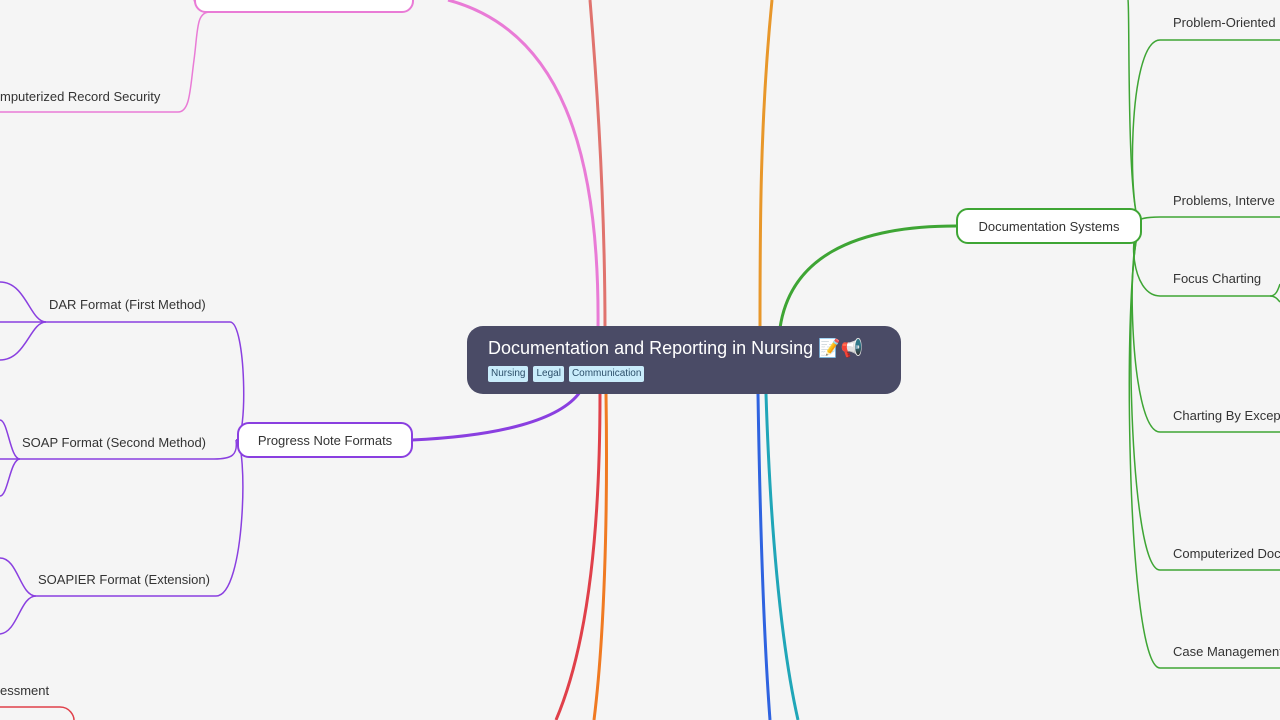 The width and height of the screenshot is (1280, 720). What do you see at coordinates (1204, 447) in the screenshot?
I see `link-green-case-management` at bounding box center [1204, 447].